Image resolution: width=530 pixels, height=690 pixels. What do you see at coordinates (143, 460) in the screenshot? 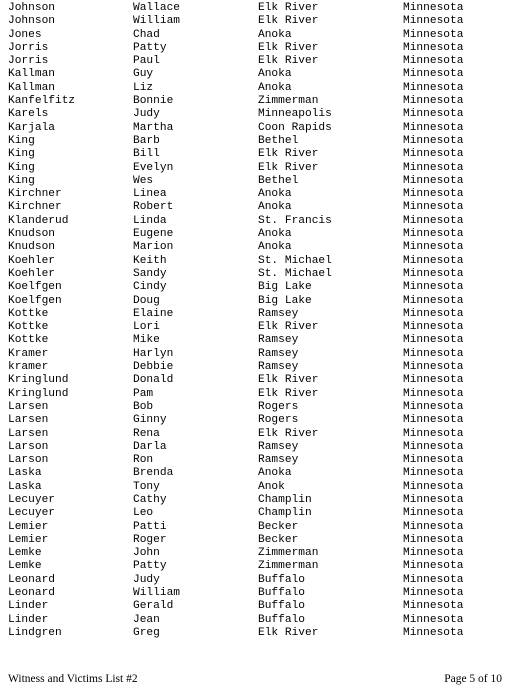
I see `first-name-cell: Ron` at bounding box center [143, 460].